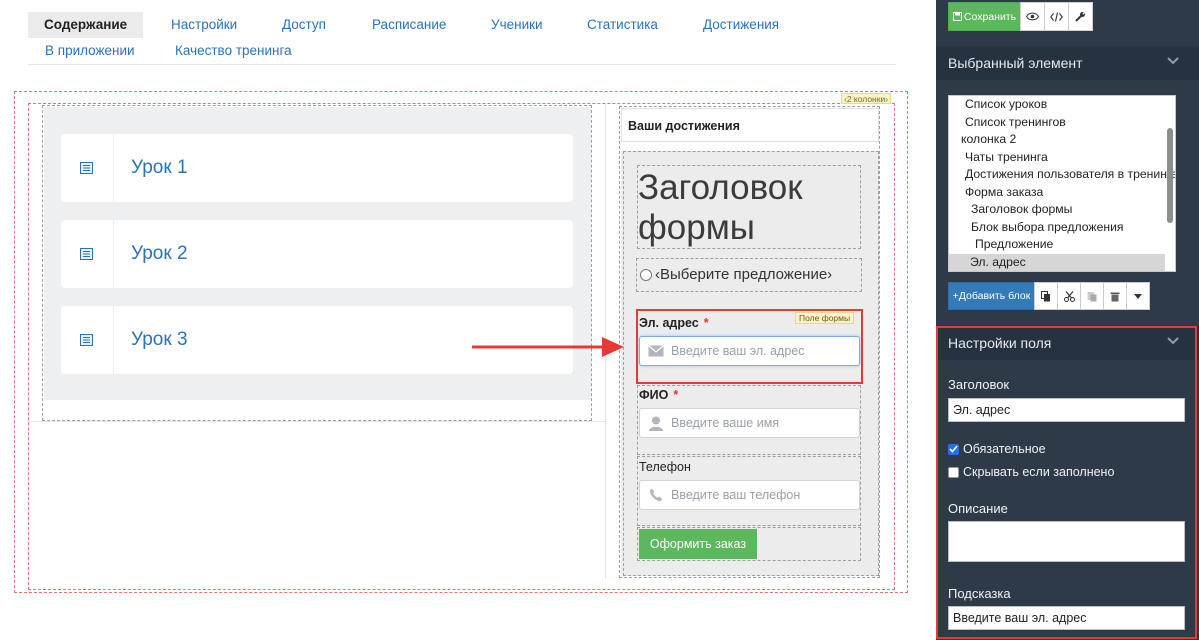 The width and height of the screenshot is (1199, 640). I want to click on phone-field-label: Телефон, so click(665, 467).